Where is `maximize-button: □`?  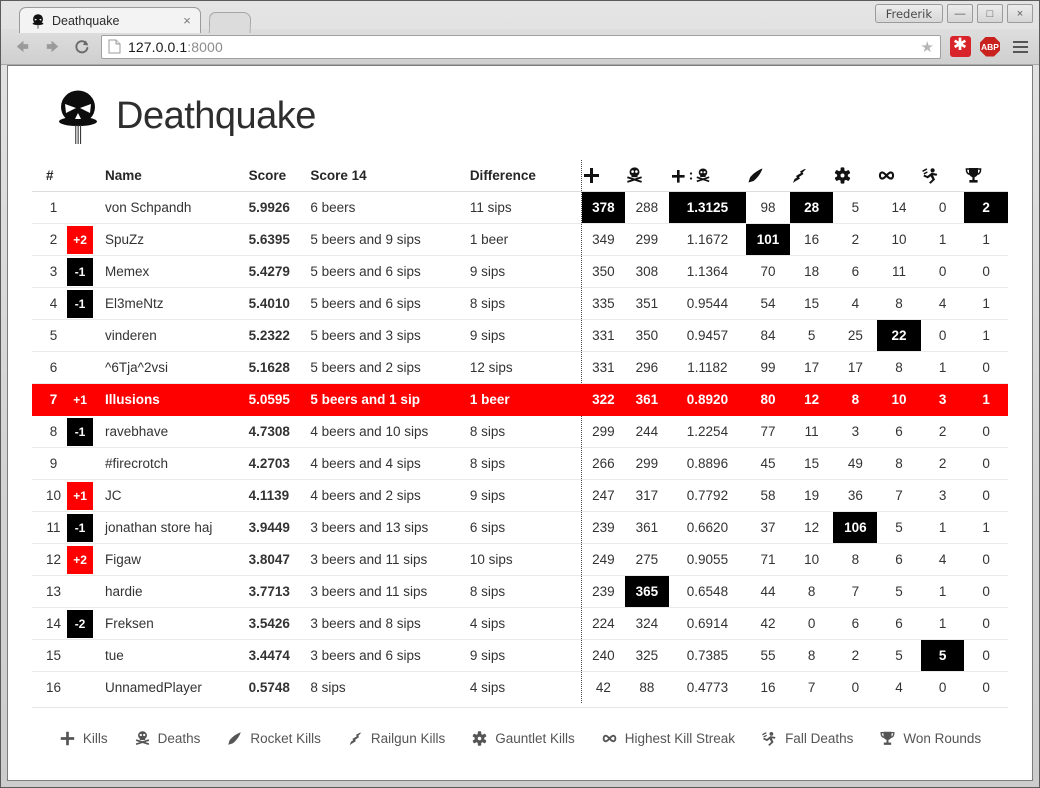 maximize-button: □ is located at coordinates (990, 13).